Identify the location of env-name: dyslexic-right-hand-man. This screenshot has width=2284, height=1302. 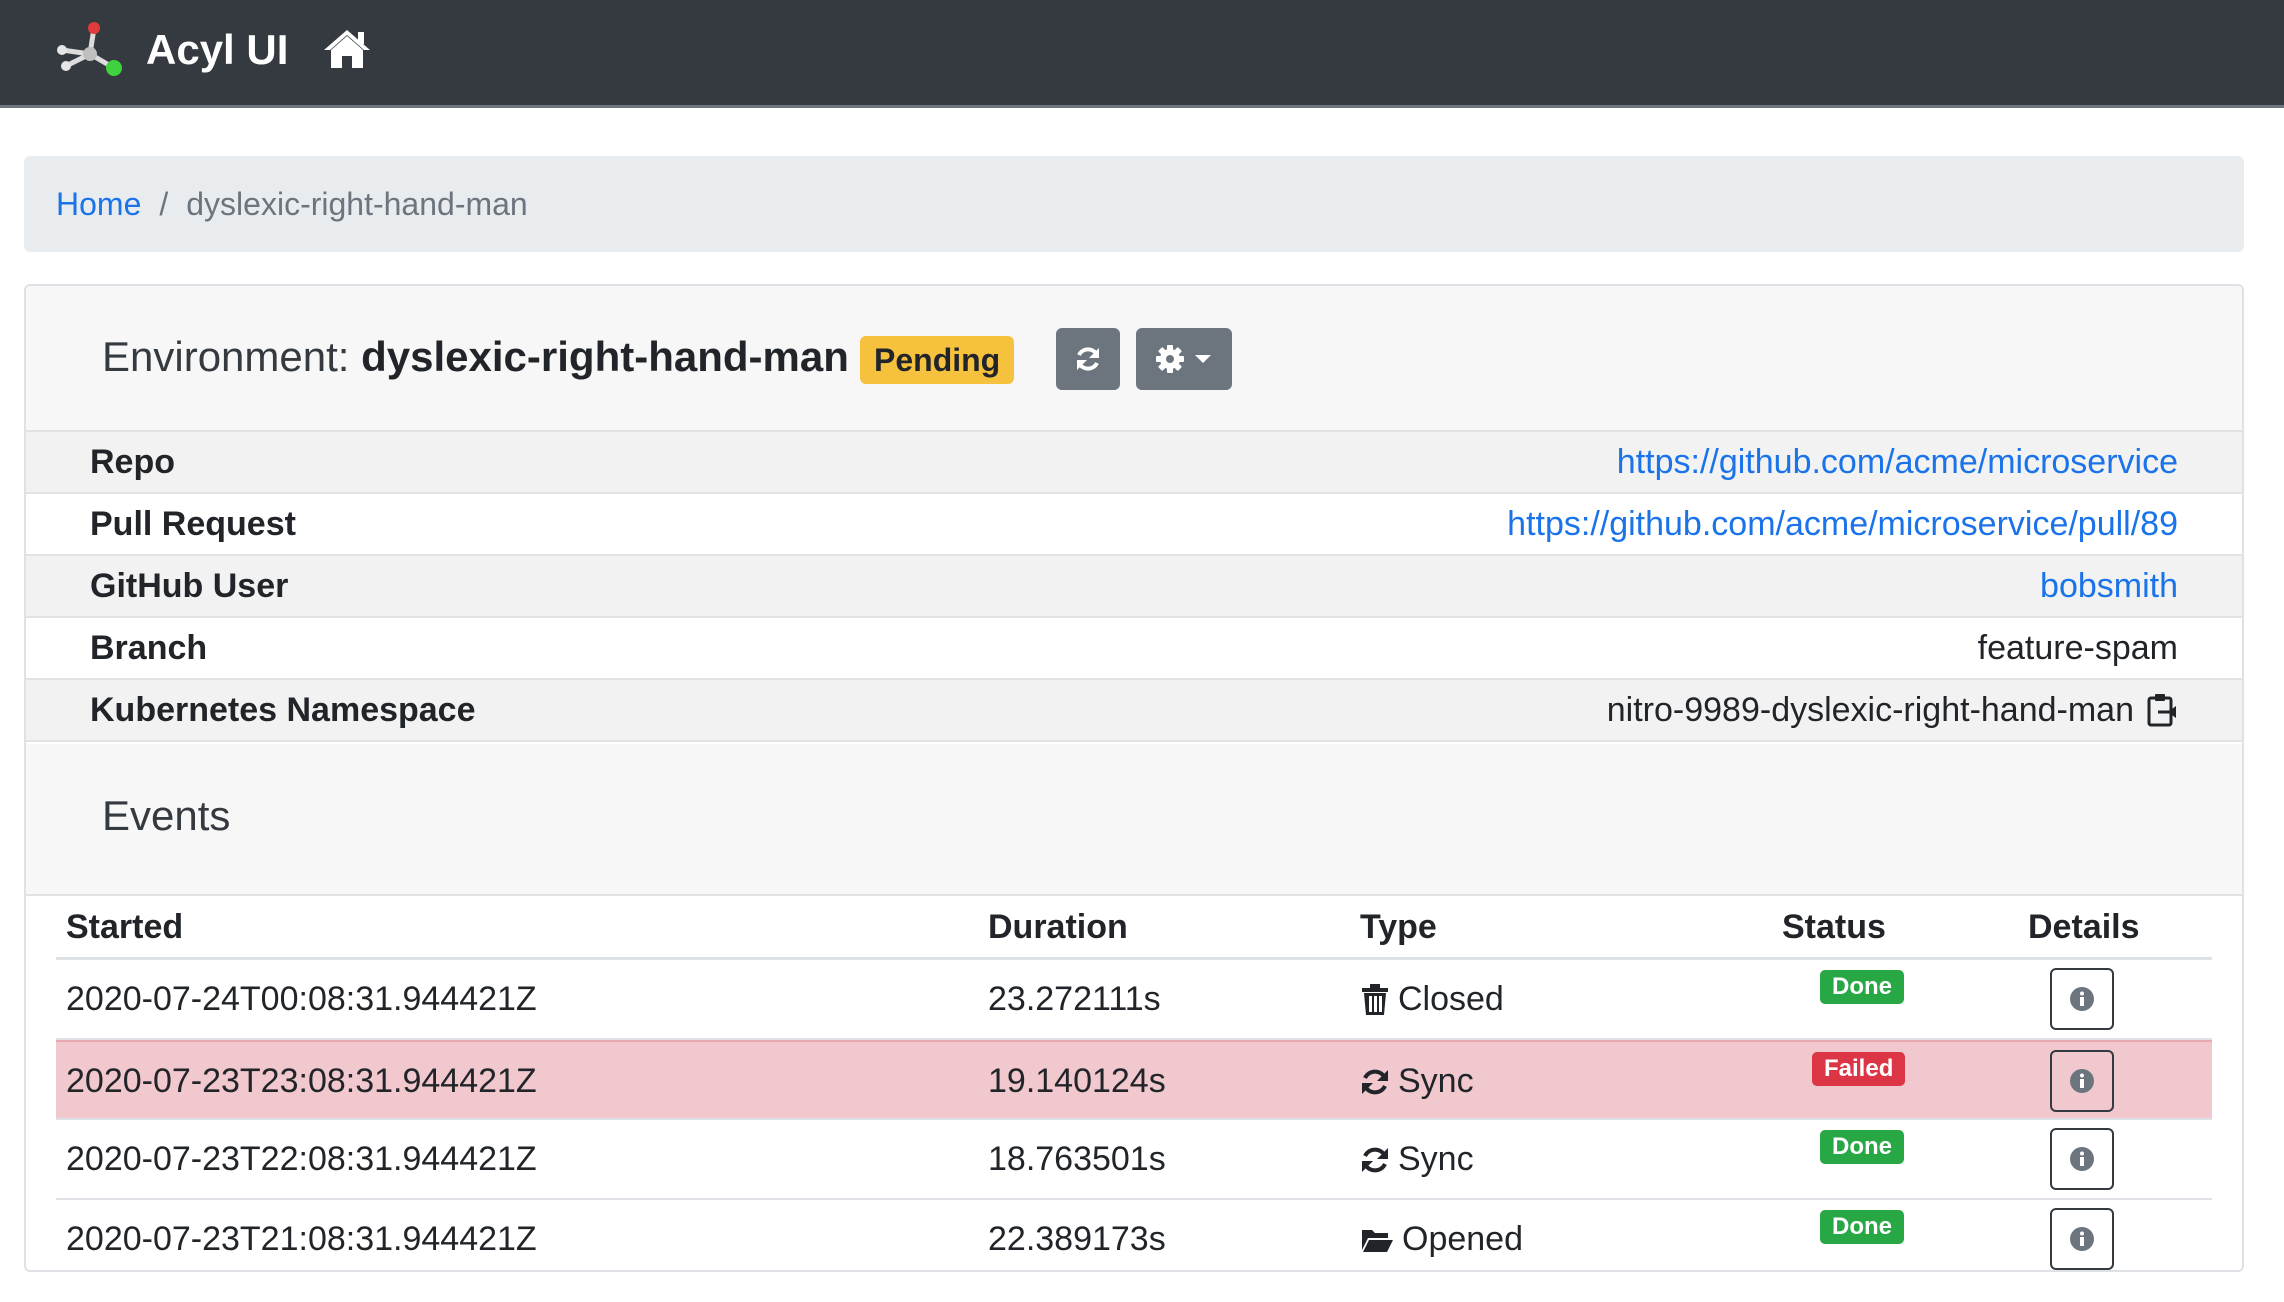
(605, 356).